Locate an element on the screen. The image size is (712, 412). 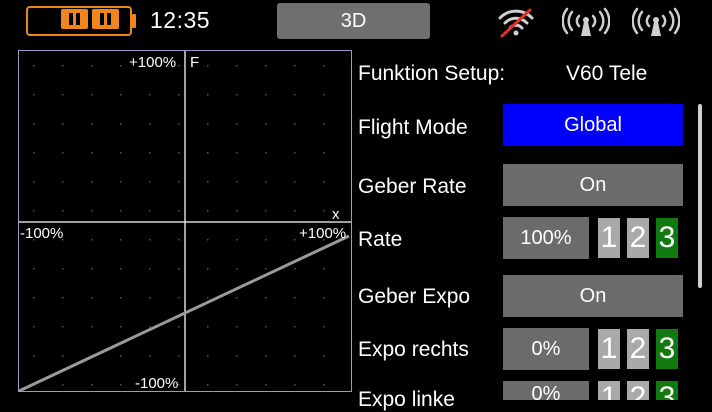
settings-scrollbar is located at coordinates (700, 196).